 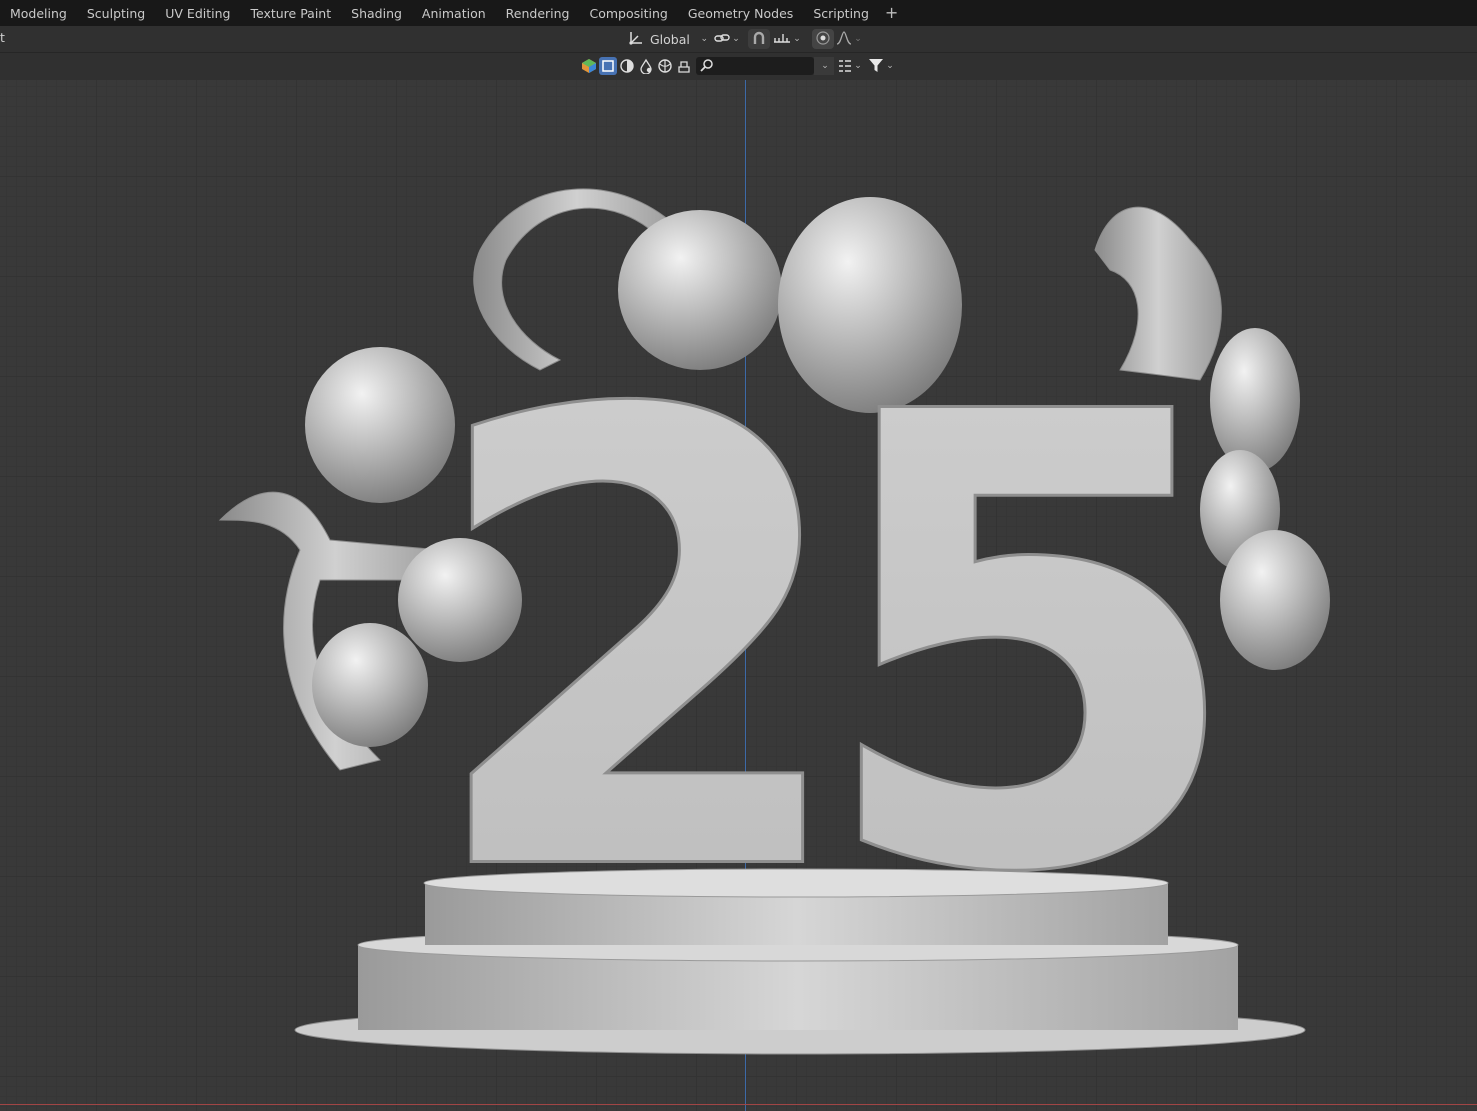 What do you see at coordinates (782, 39) in the screenshot?
I see `snap-increment-icon` at bounding box center [782, 39].